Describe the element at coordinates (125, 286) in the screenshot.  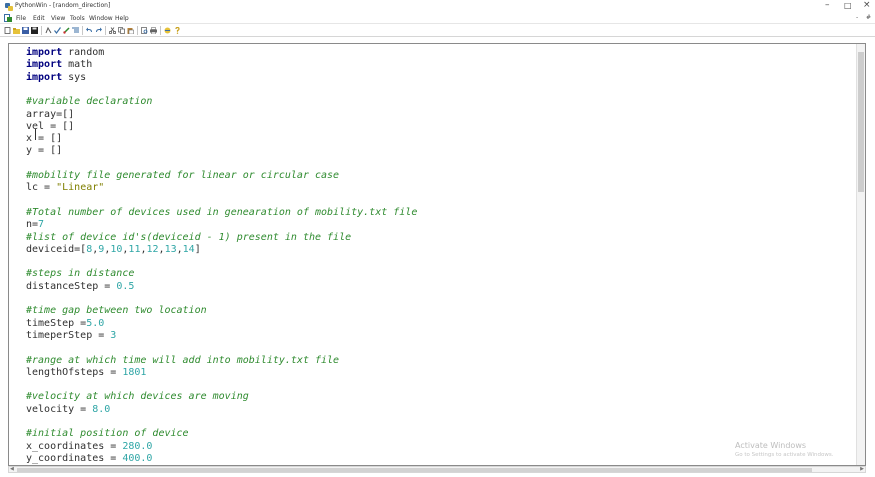
I see `number-token: 0.5` at that location.